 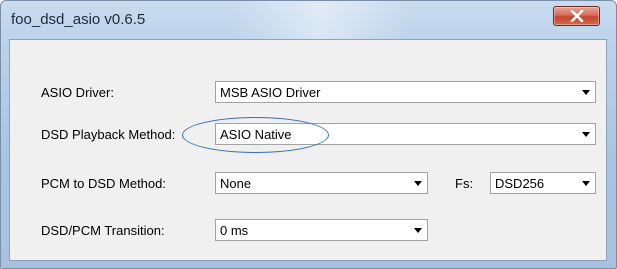 What do you see at coordinates (464, 183) in the screenshot?
I see `fs-label: Fs:` at bounding box center [464, 183].